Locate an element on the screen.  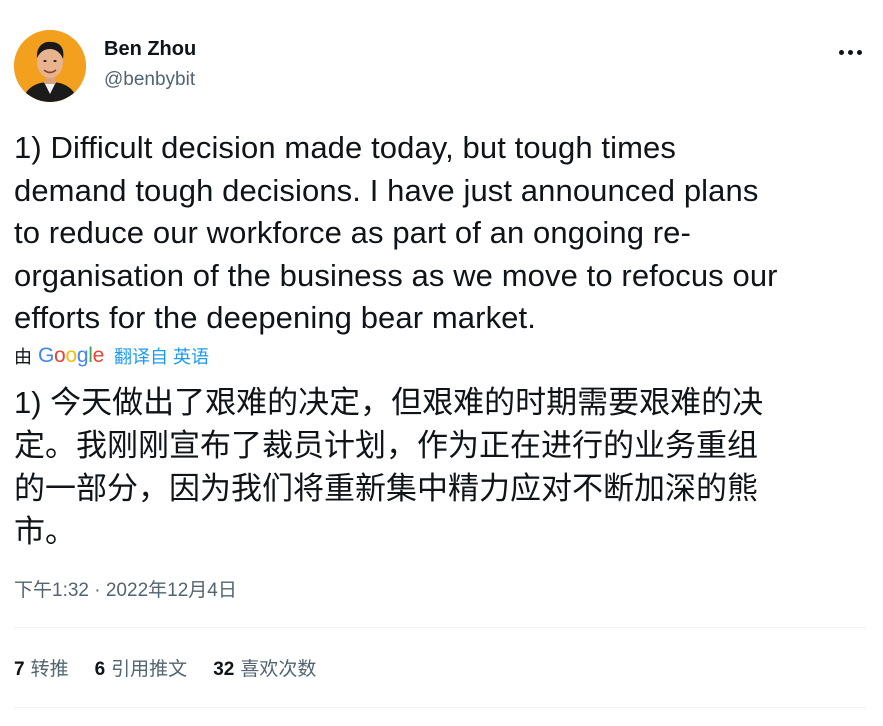
avatar is located at coordinates (50, 66).